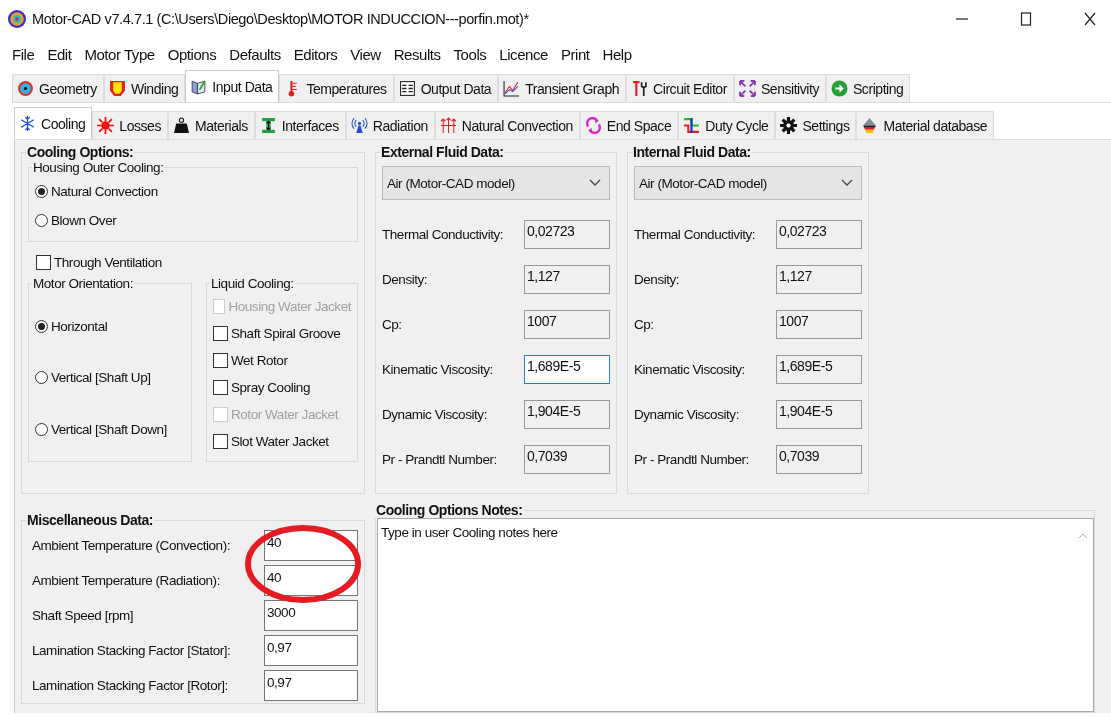 This screenshot has width=1111, height=717. I want to click on tab: Circuit Editor, so click(680, 88).